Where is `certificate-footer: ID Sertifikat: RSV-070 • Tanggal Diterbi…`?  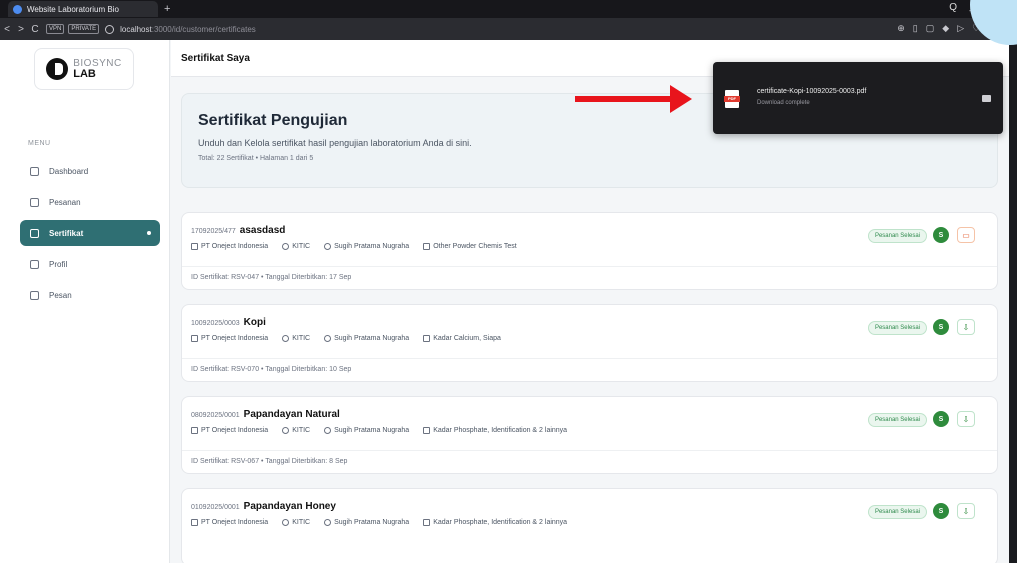
certificate-footer: ID Sertifikat: RSV-070 • Tanggal Diterbi… is located at coordinates (589, 365).